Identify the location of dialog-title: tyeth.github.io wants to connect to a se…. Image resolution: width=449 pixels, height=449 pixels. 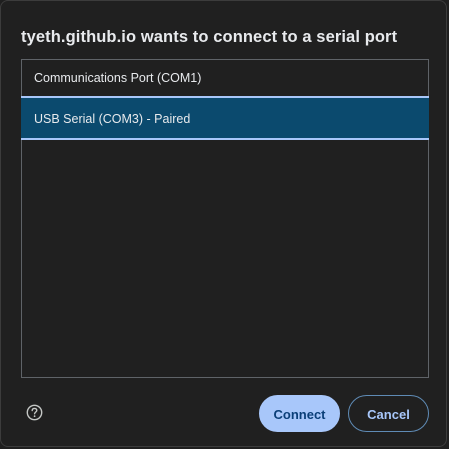
(209, 37).